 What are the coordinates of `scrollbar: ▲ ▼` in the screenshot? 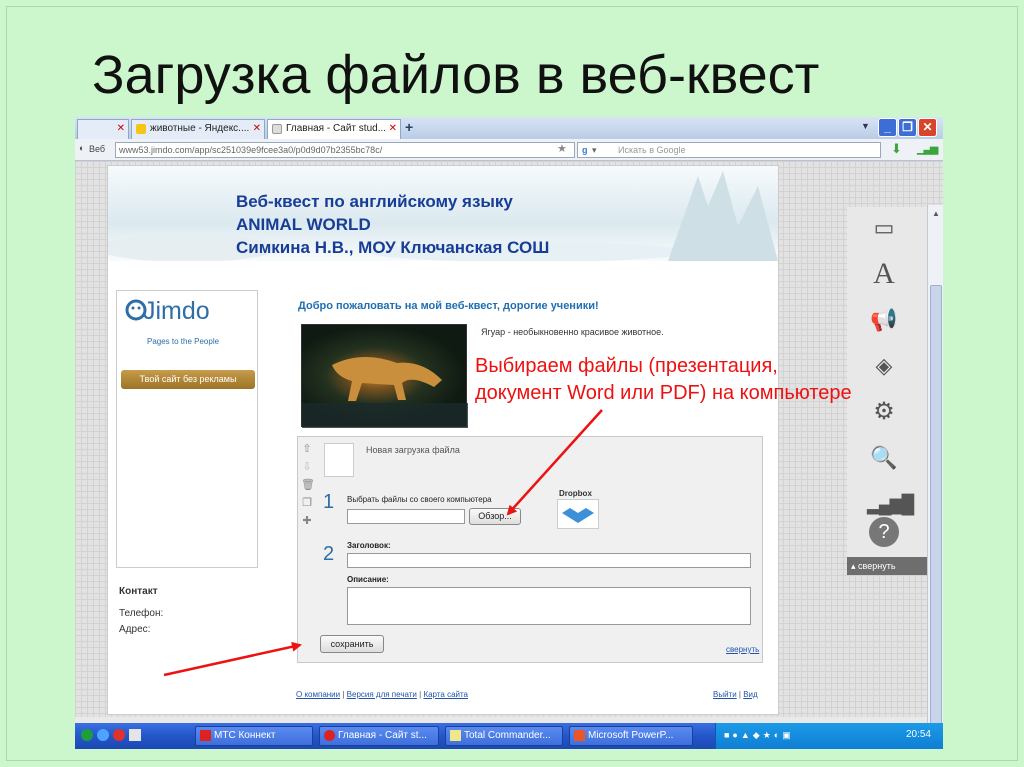 It's located at (935, 477).